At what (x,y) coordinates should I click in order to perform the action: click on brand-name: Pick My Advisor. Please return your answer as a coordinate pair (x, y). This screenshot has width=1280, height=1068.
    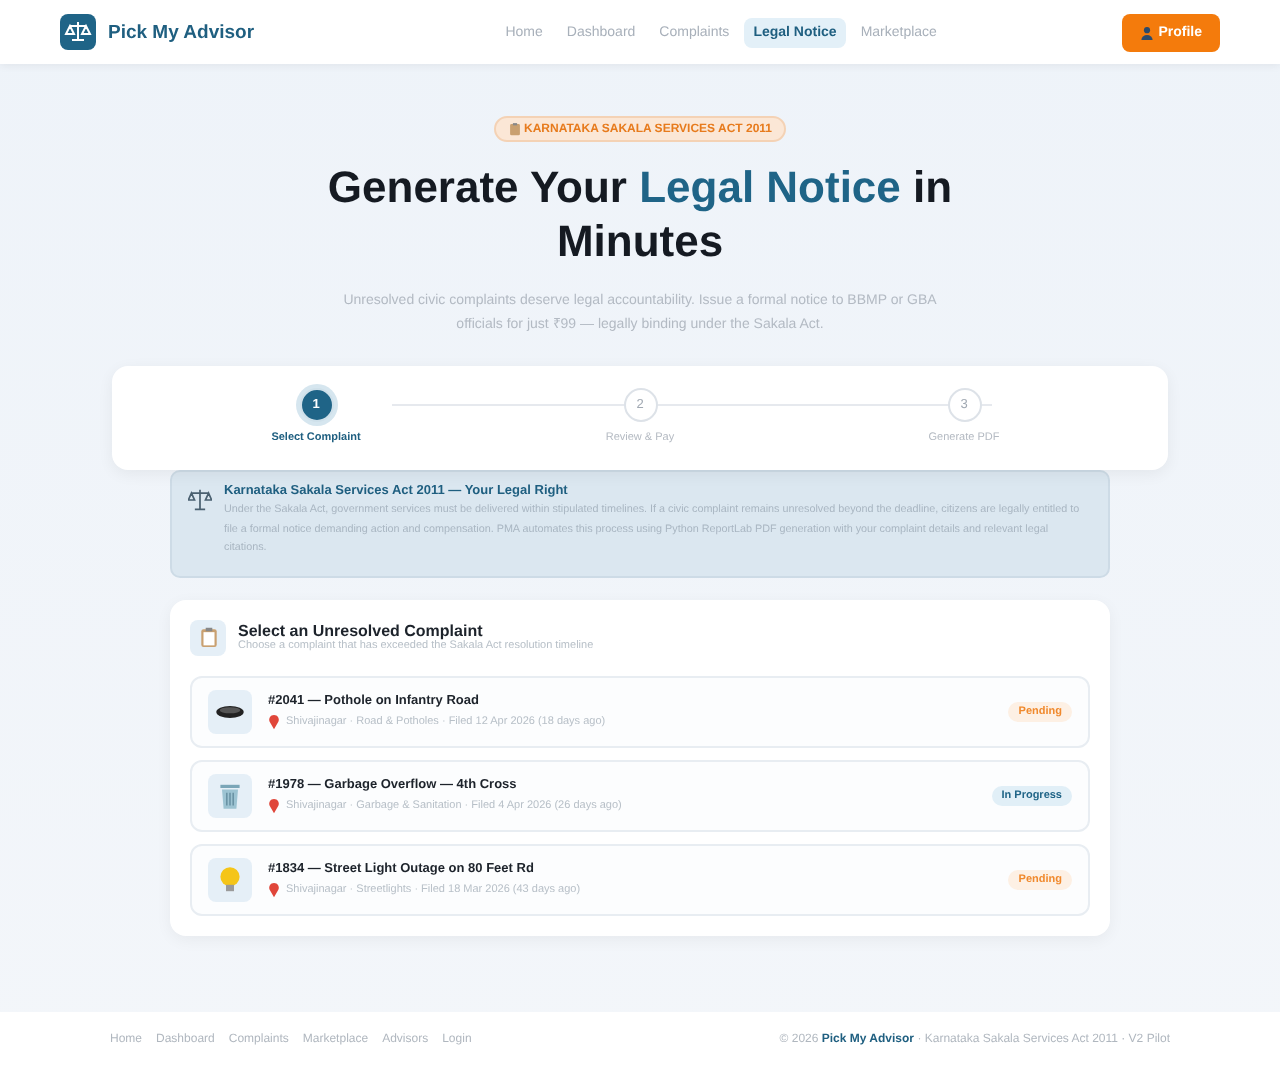
    Looking at the image, I should click on (181, 32).